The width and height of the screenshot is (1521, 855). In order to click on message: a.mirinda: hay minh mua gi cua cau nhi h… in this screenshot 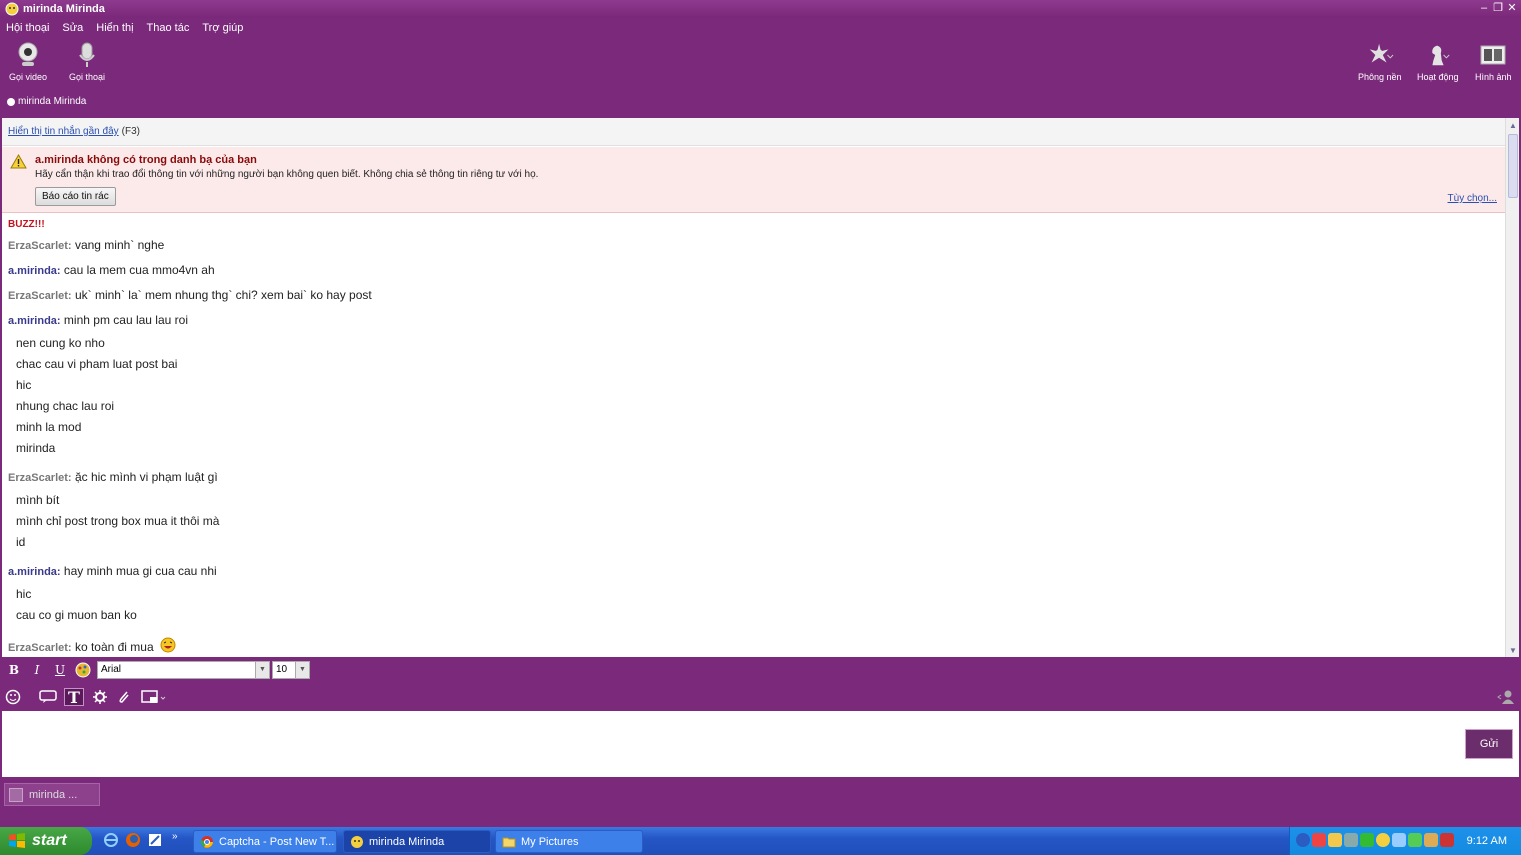, I will do `click(753, 595)`.